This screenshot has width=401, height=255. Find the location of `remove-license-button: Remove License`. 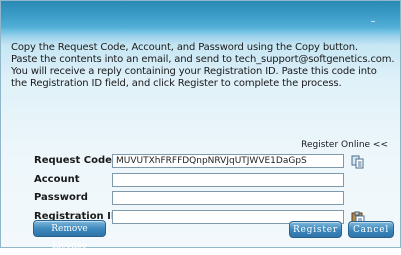

remove-license-button: Remove License is located at coordinates (69, 235).